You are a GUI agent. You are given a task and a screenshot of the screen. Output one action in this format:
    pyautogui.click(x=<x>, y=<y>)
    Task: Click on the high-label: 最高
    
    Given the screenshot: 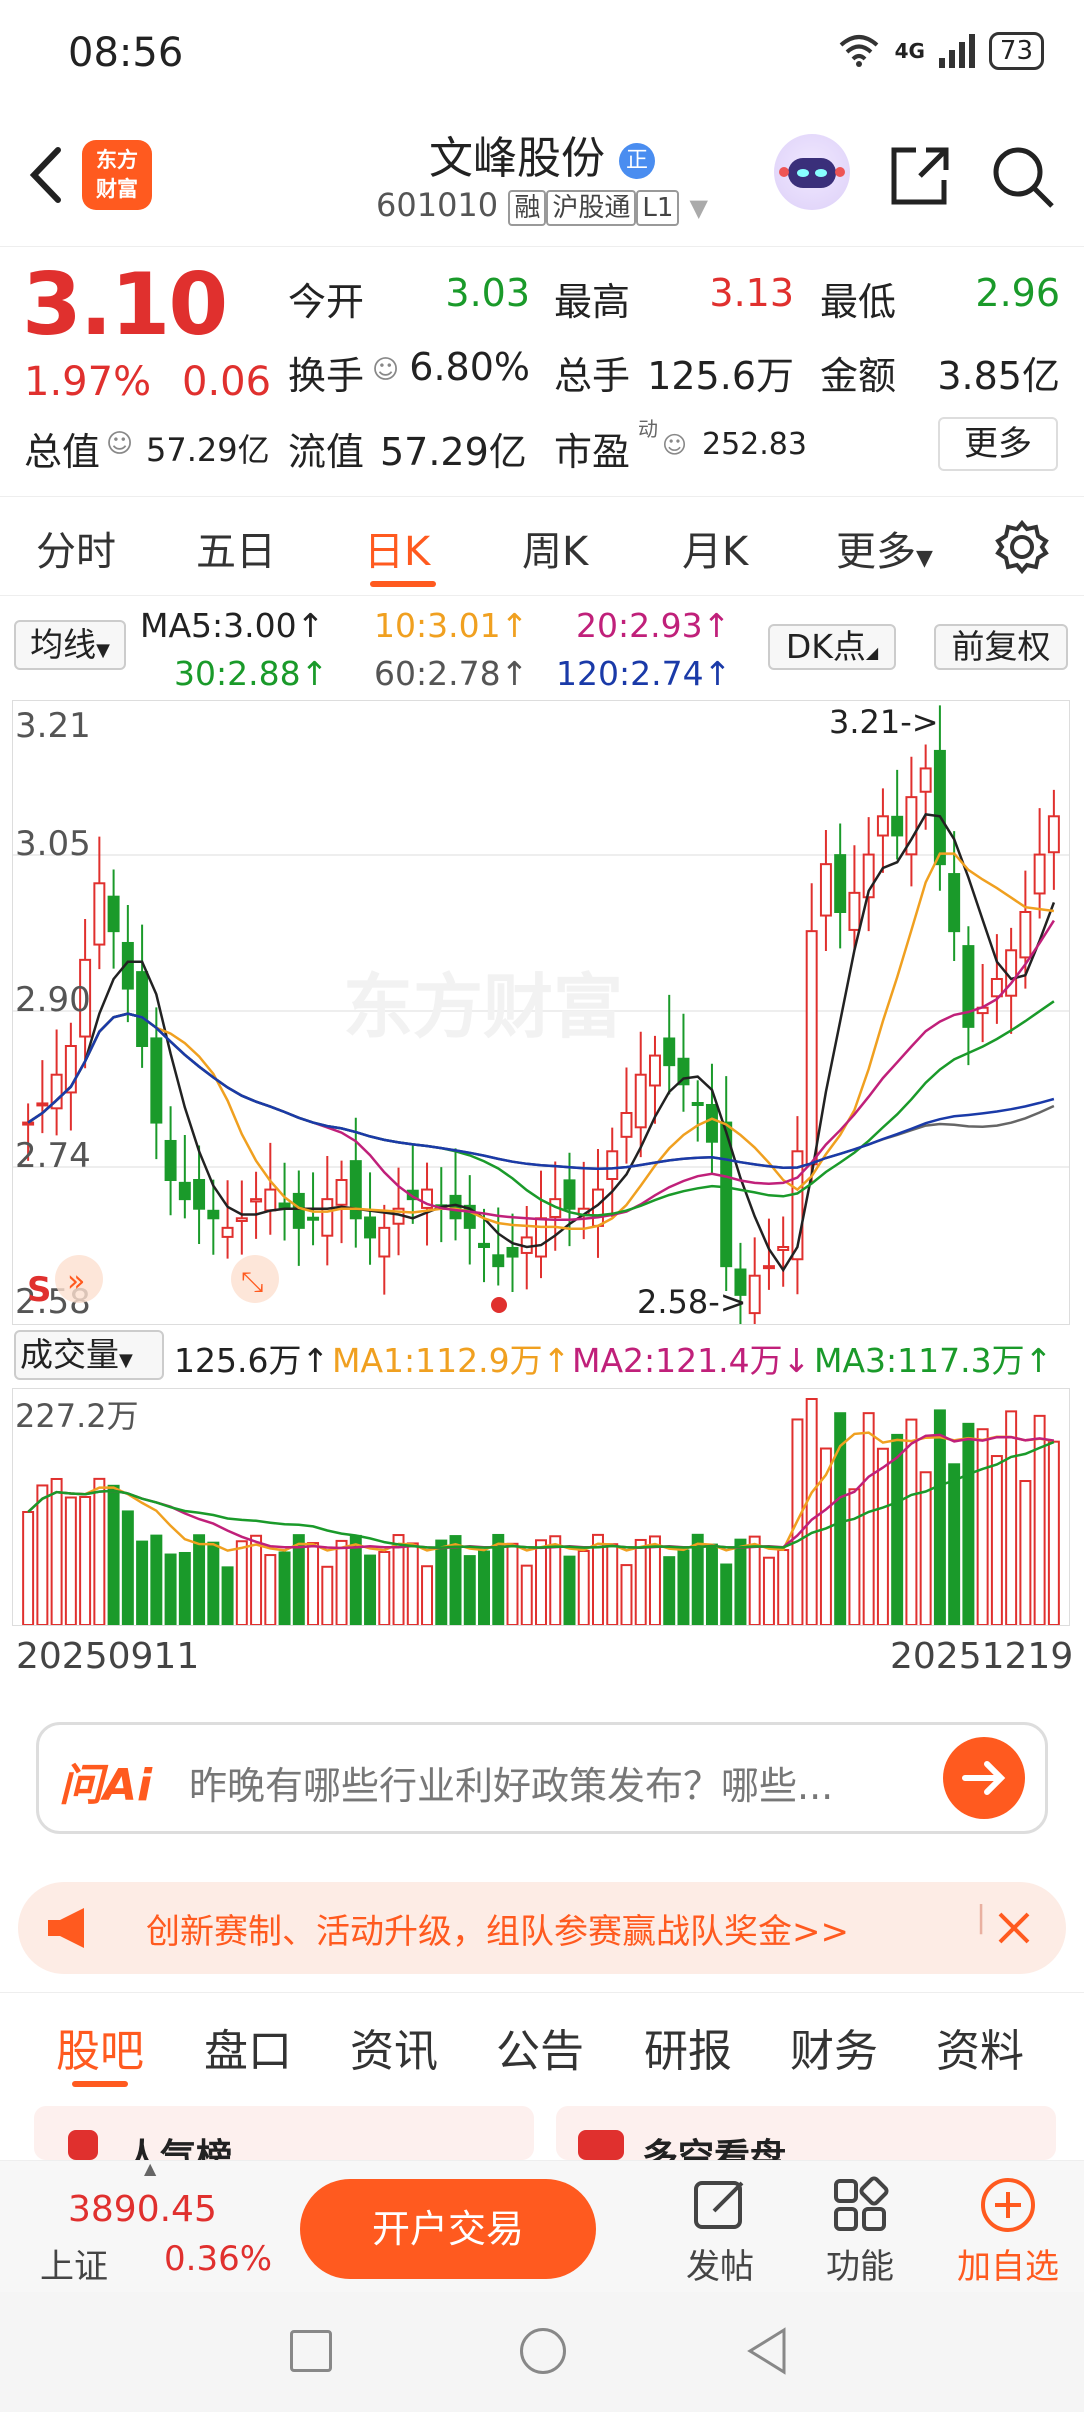 What is the action you would take?
    pyautogui.click(x=592, y=302)
    